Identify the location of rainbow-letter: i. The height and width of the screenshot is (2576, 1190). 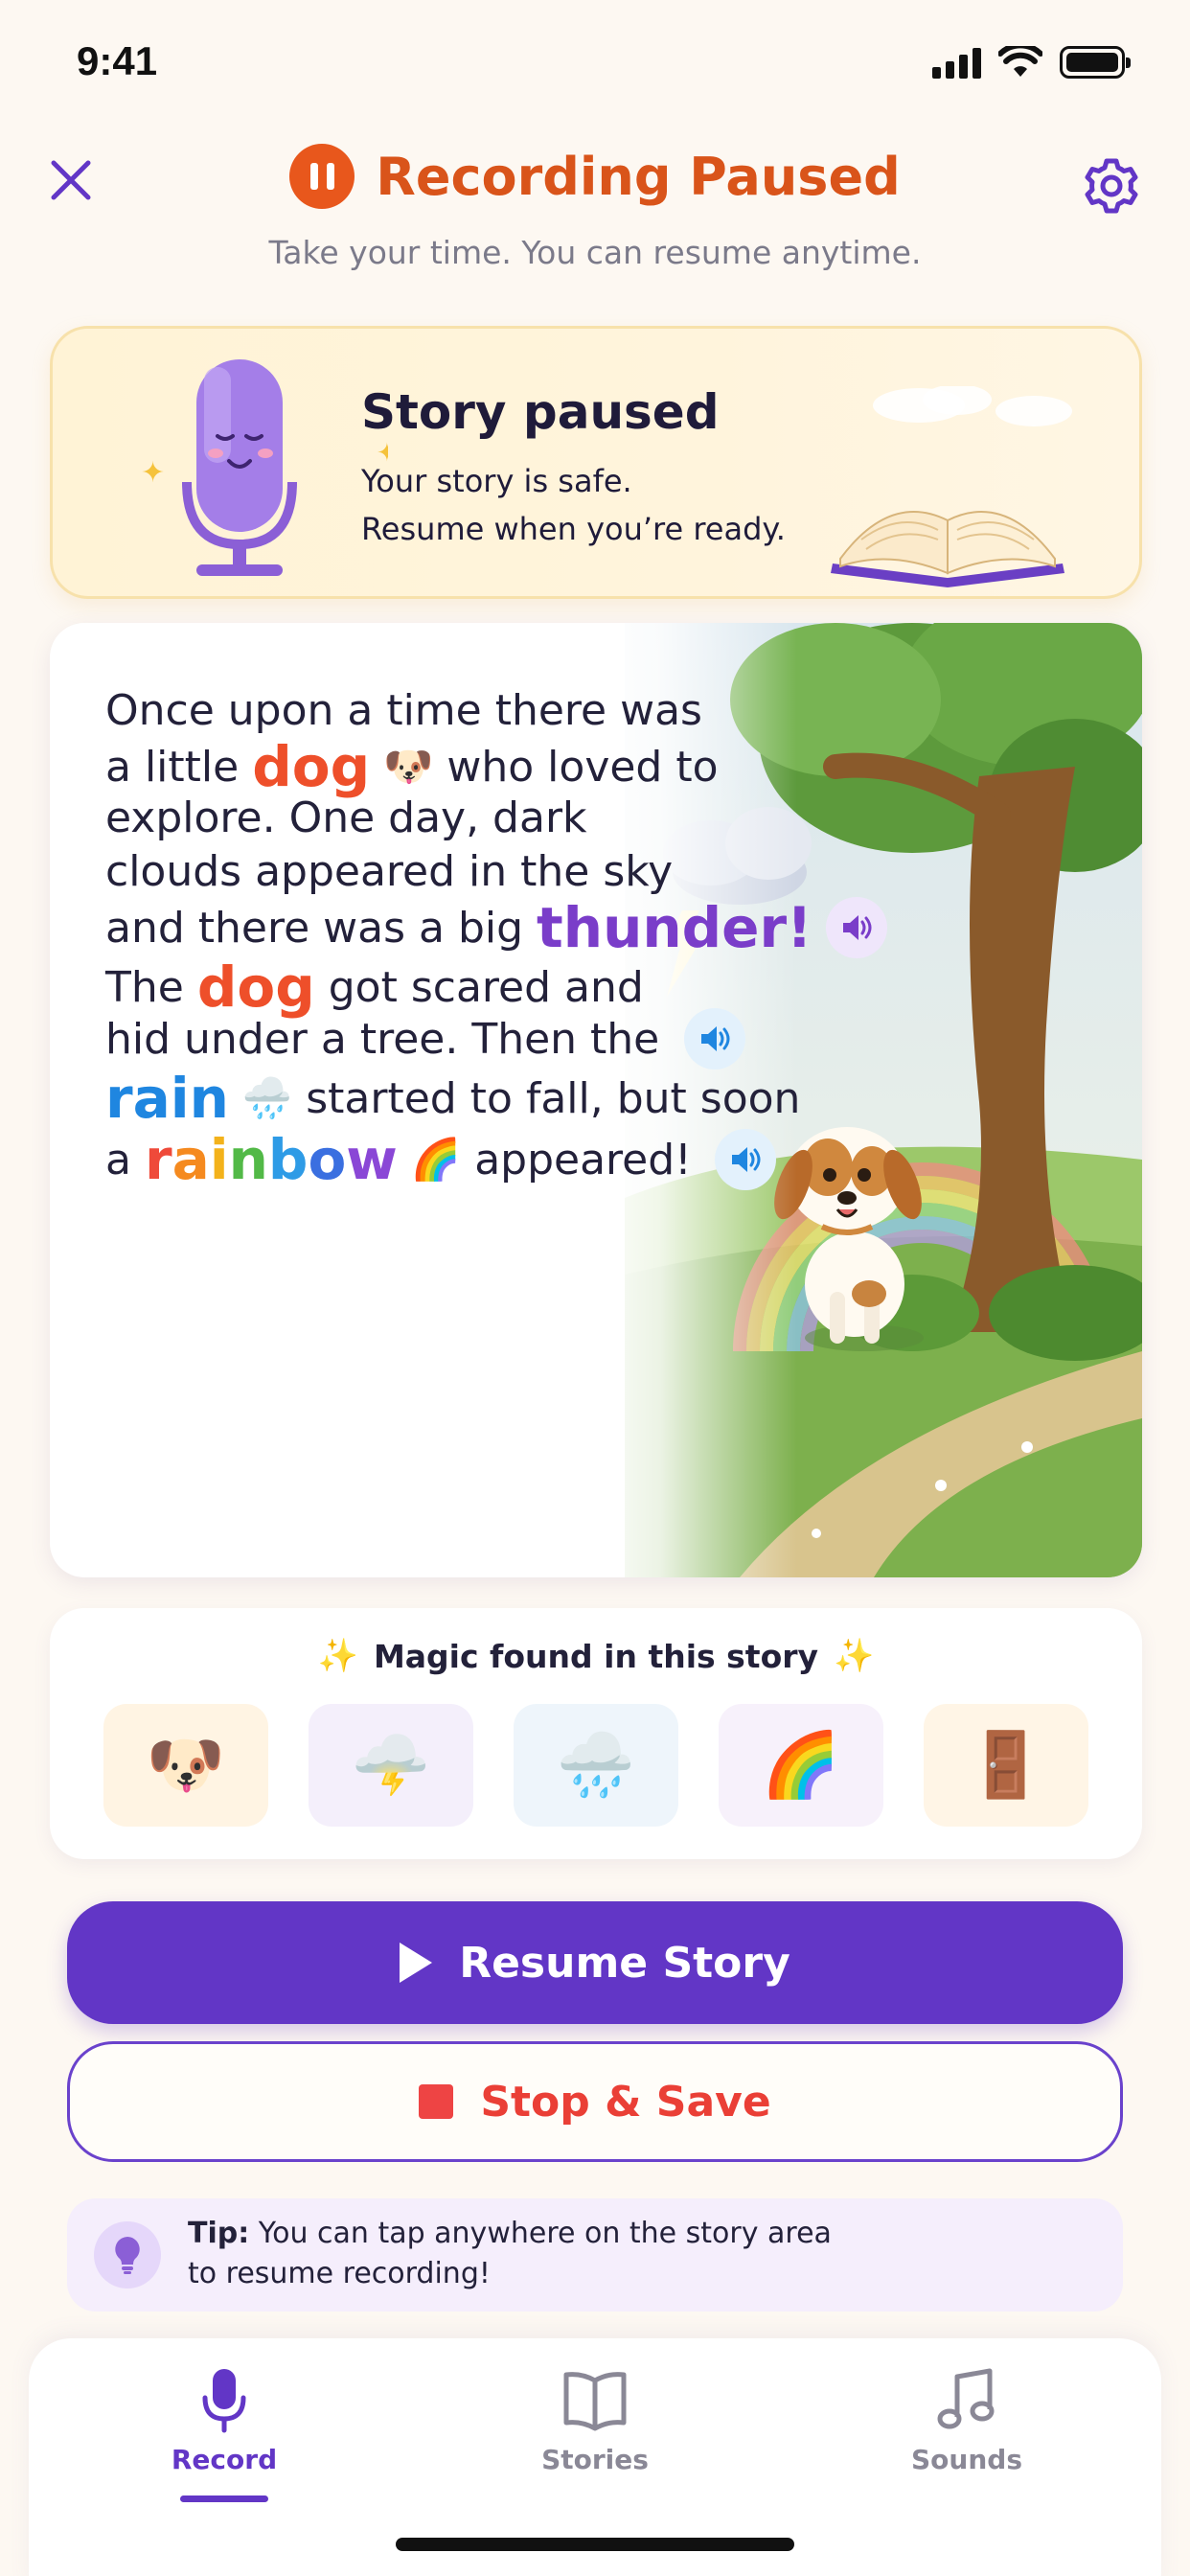
(219, 1159).